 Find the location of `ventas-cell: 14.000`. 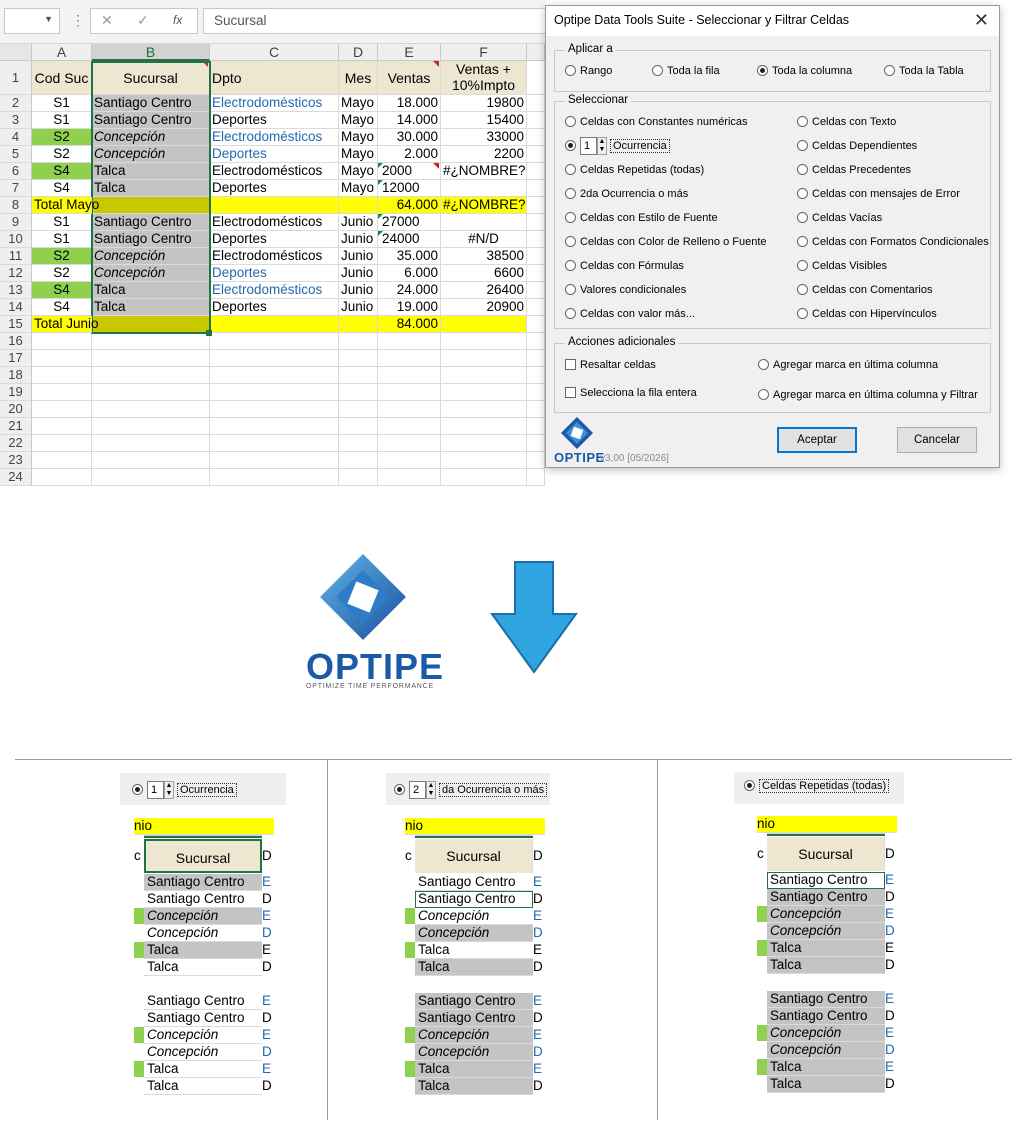

ventas-cell: 14.000 is located at coordinates (409, 120).